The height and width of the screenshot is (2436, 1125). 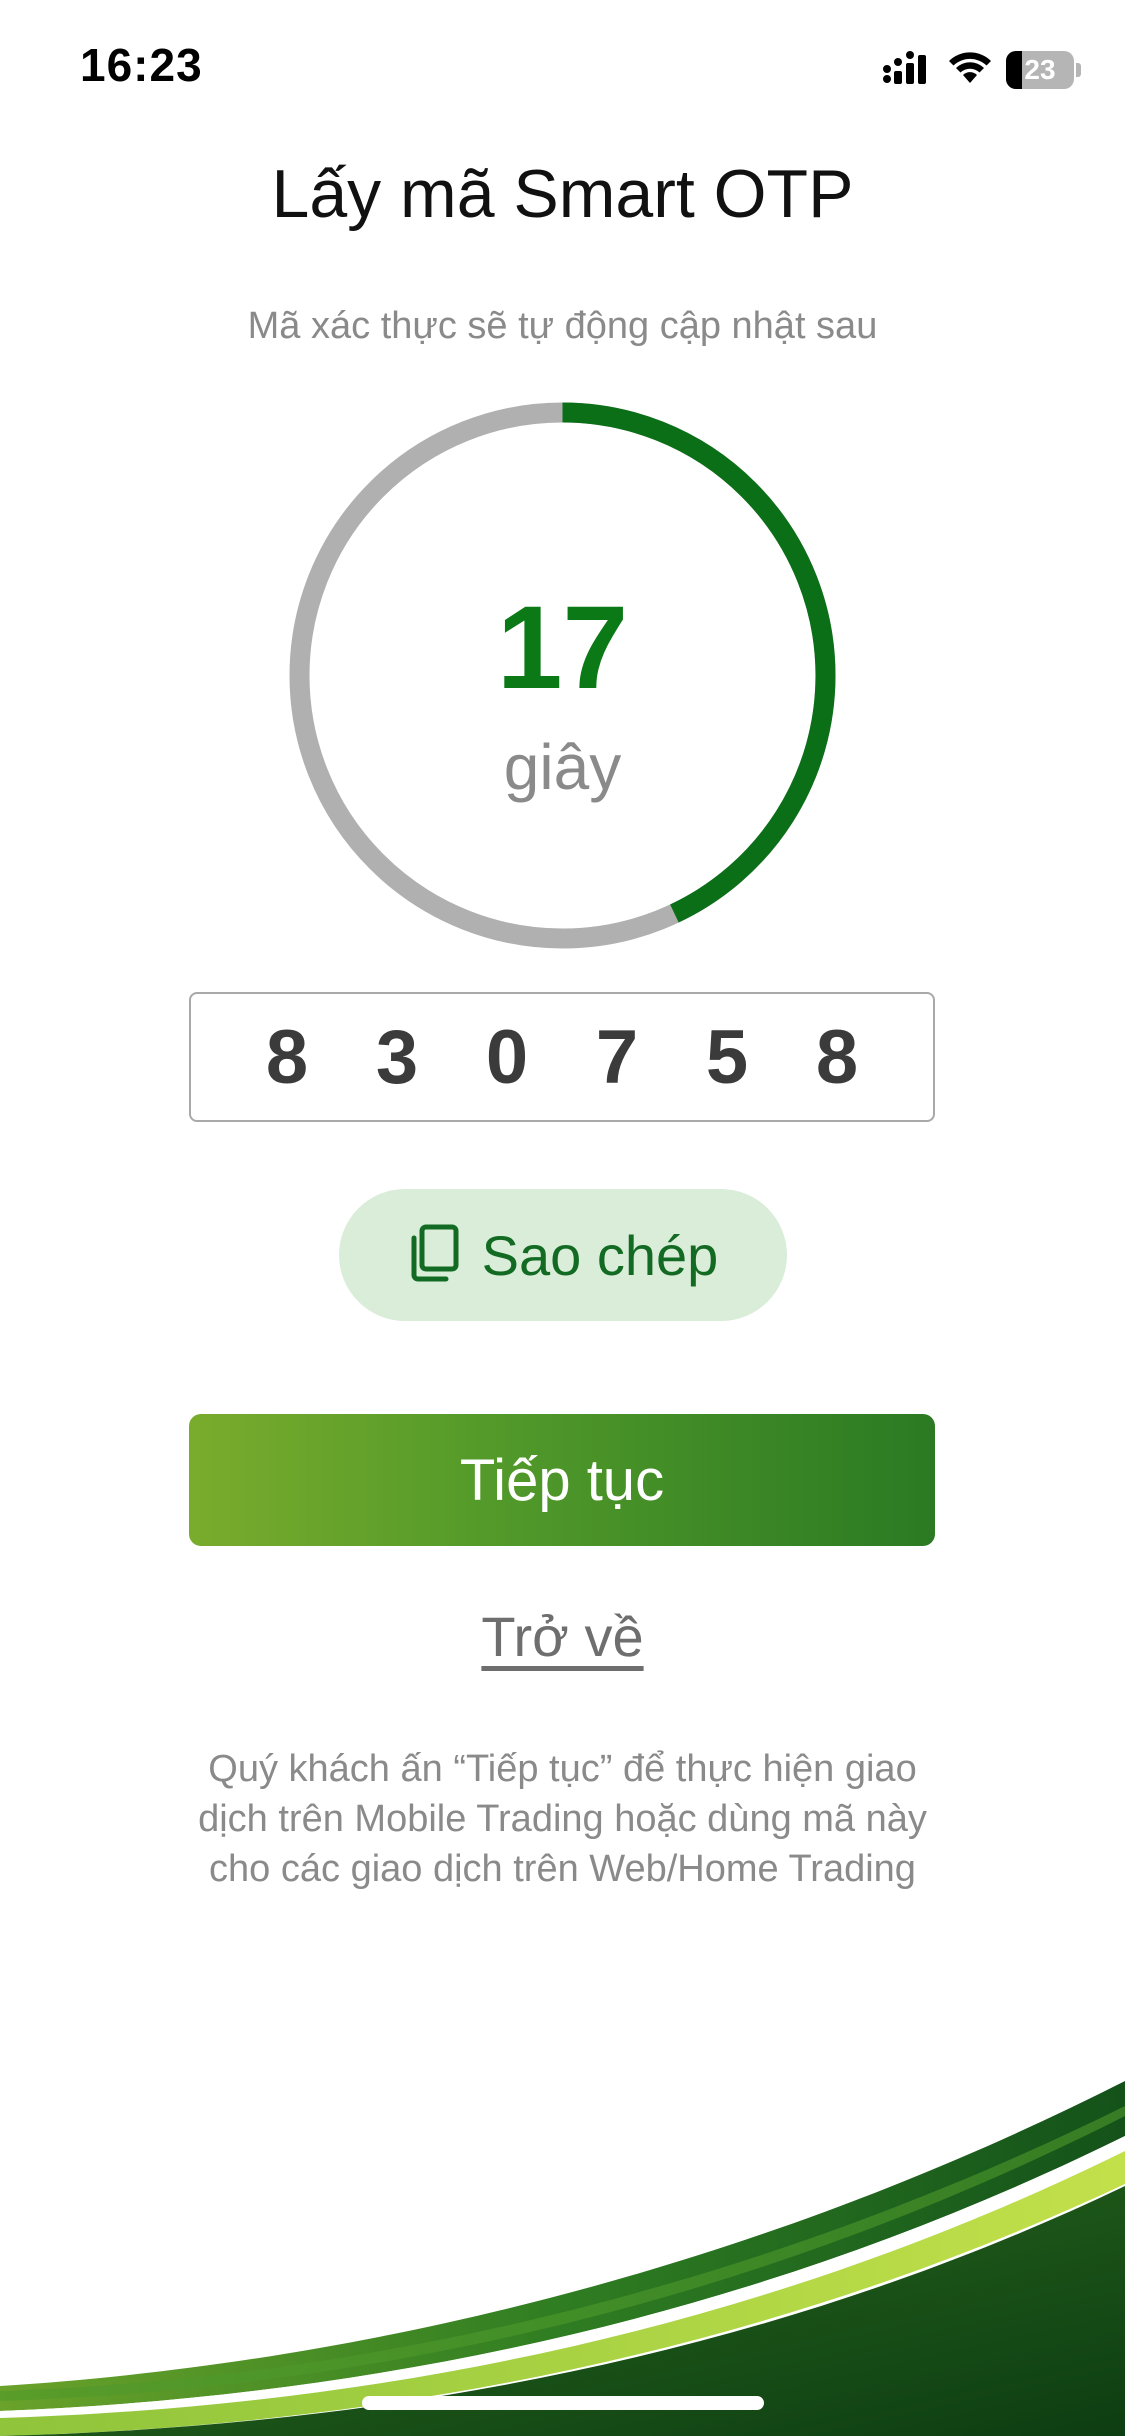 What do you see at coordinates (562, 648) in the screenshot?
I see `countdown-seconds: 17` at bounding box center [562, 648].